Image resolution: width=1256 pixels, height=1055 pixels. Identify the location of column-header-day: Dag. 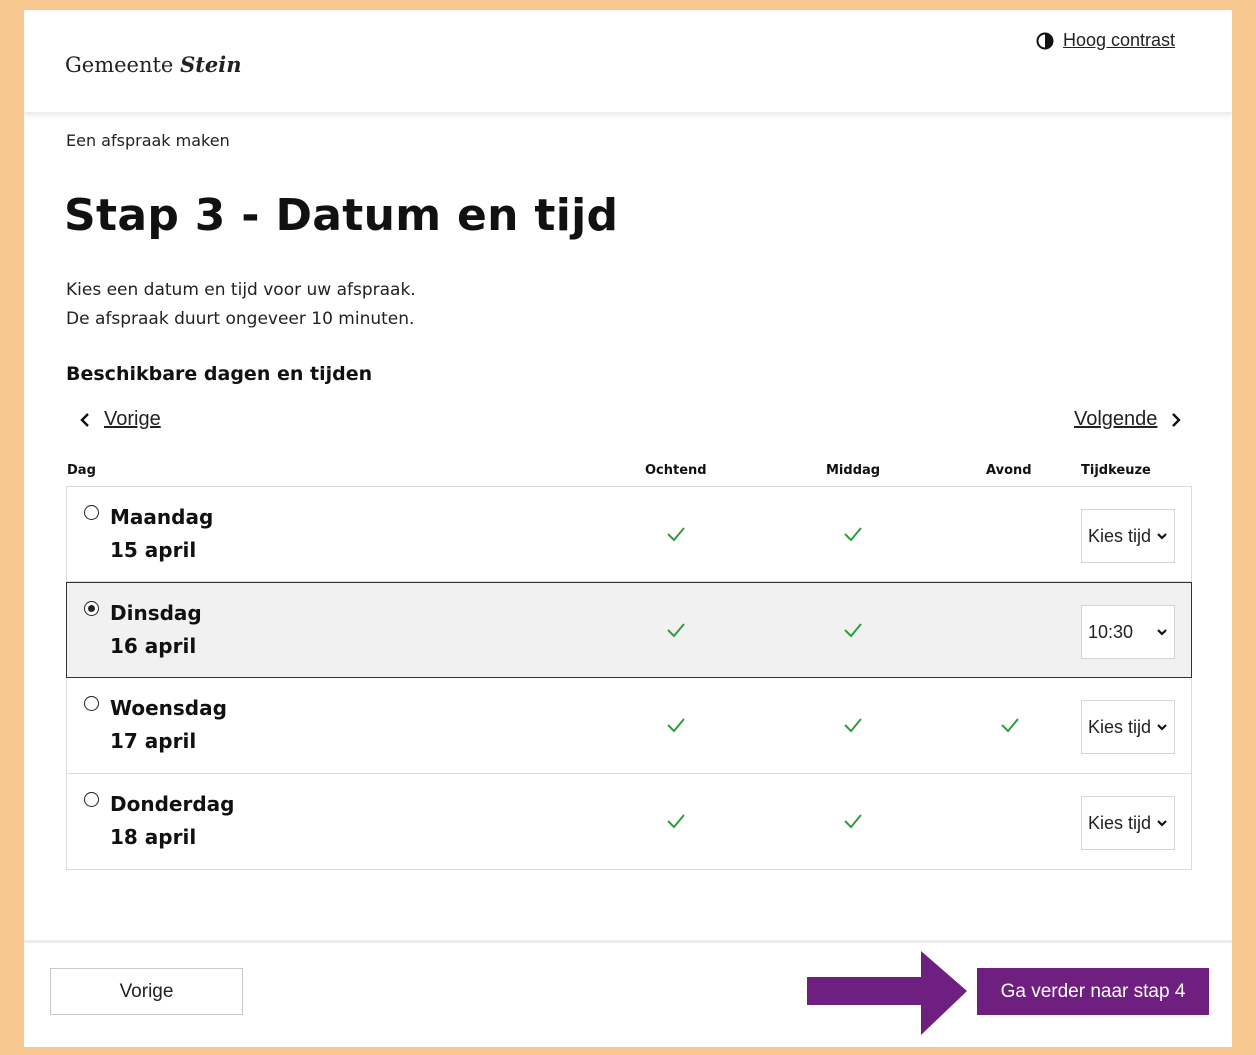
(81, 470).